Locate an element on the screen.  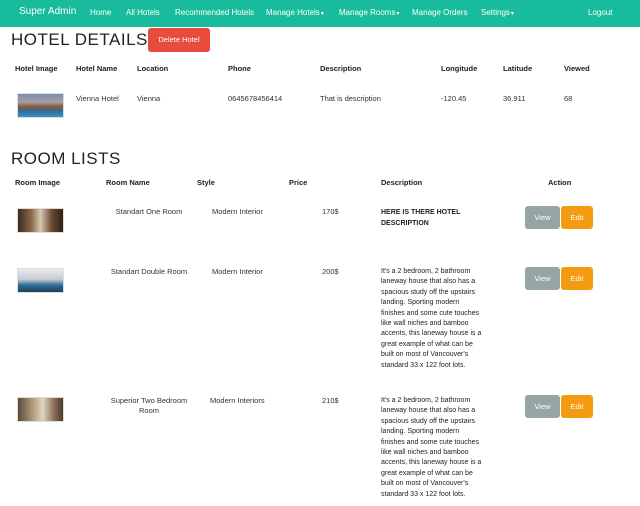
col-latitude: Latitude is located at coordinates (518, 68).